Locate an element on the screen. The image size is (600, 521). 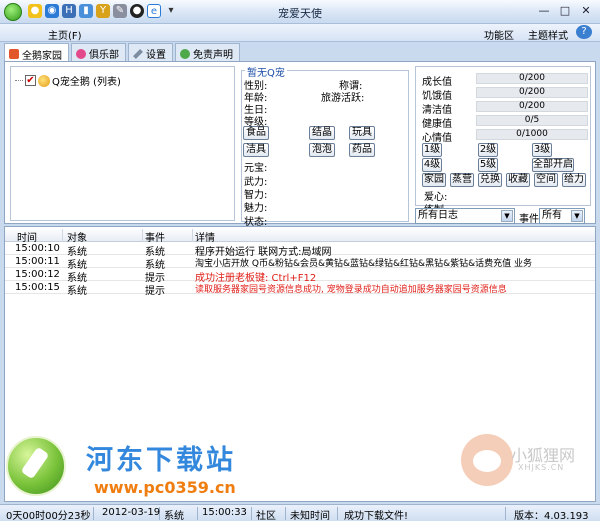
collect-button: 收藏 is located at coordinates (518, 180).